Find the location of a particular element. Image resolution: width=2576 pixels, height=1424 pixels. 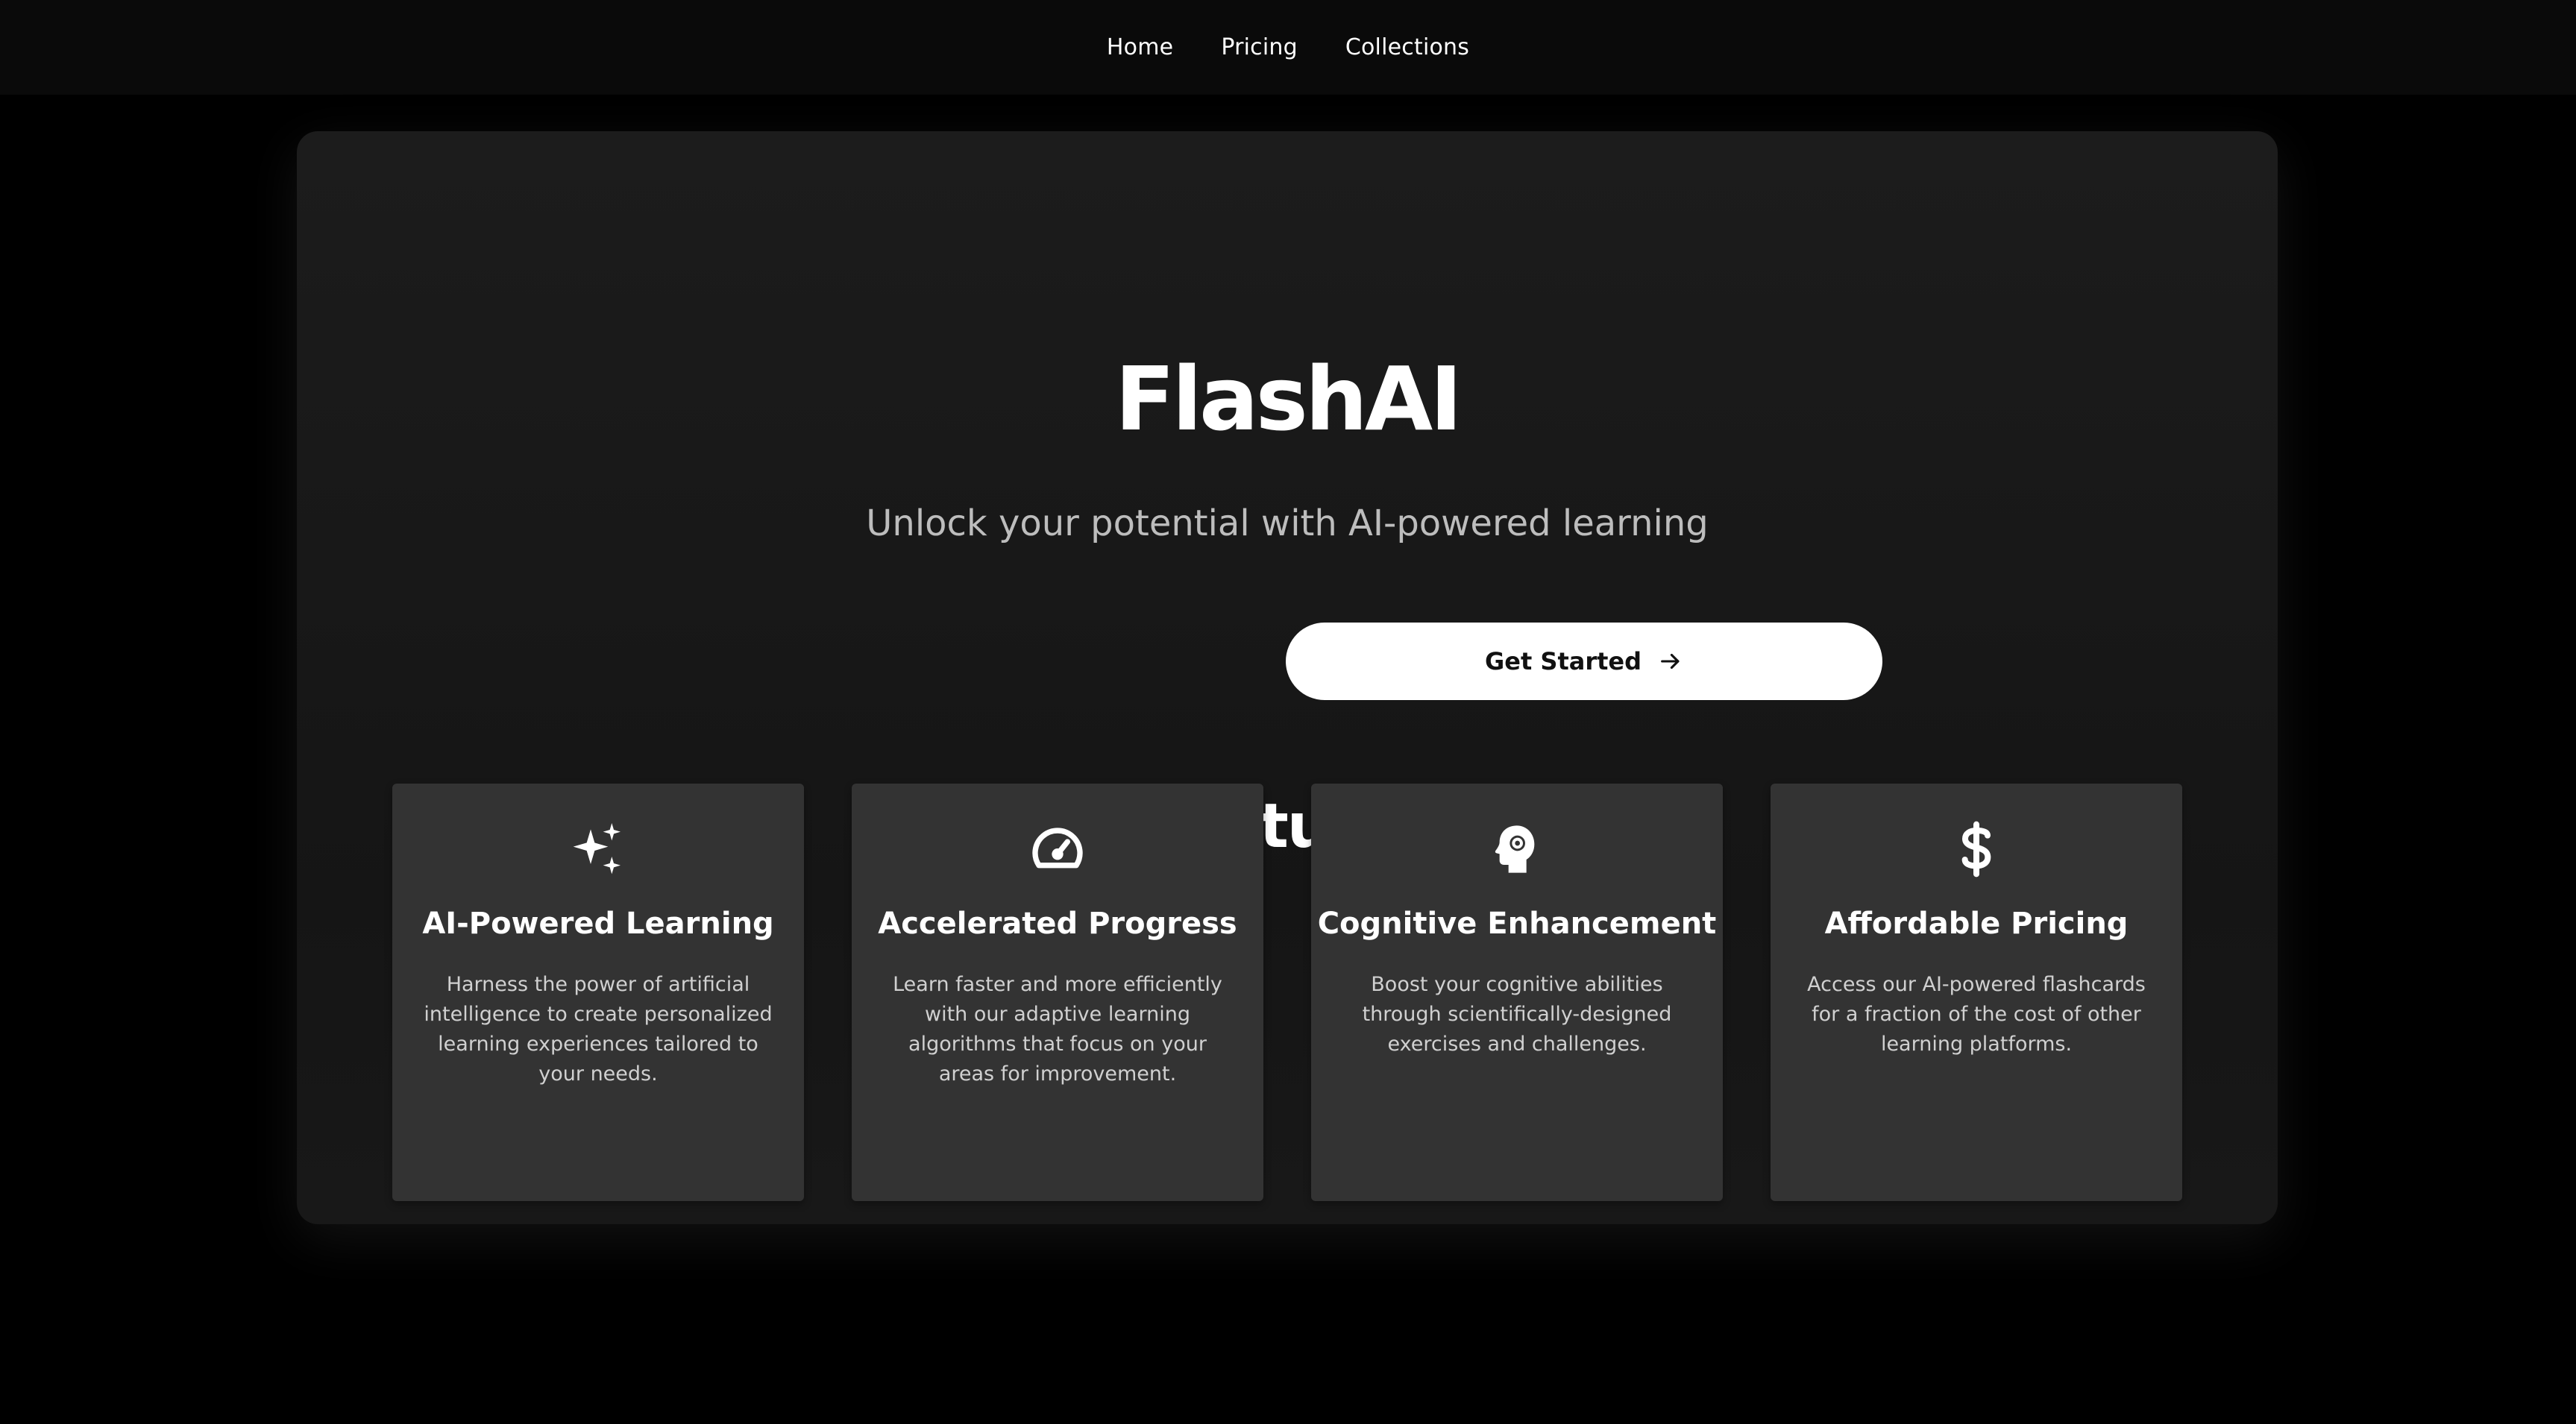

feature-title: AI-Powered Learning is located at coordinates (598, 924).